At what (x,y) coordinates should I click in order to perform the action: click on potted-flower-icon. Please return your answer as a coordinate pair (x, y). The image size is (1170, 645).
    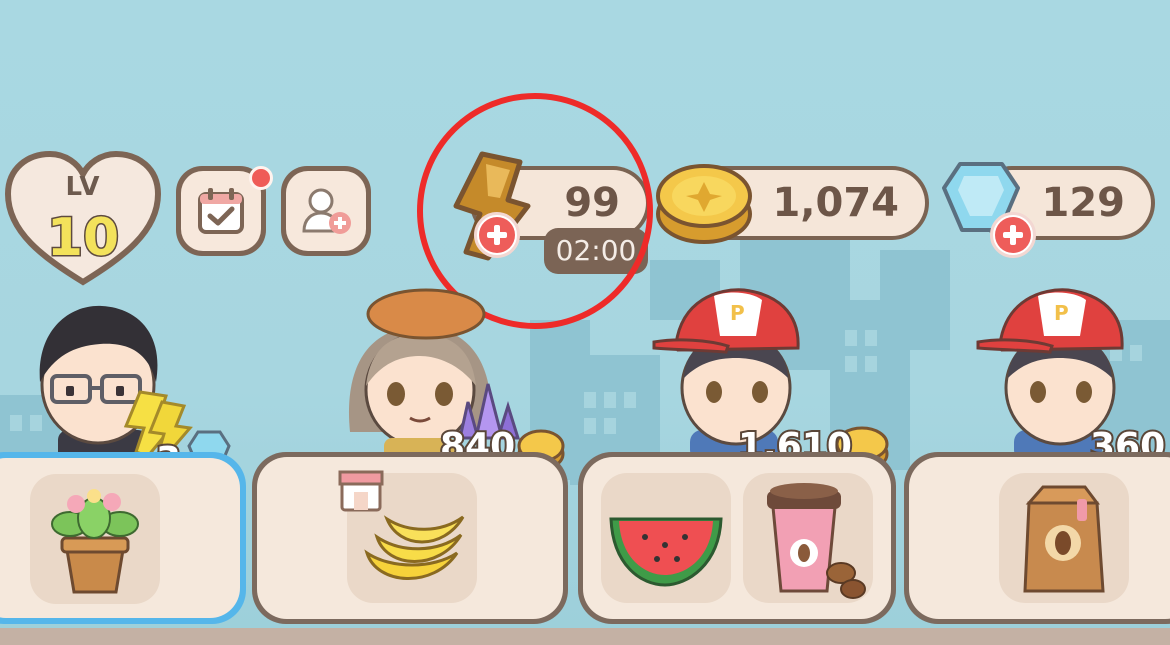
    Looking at the image, I should click on (95, 541).